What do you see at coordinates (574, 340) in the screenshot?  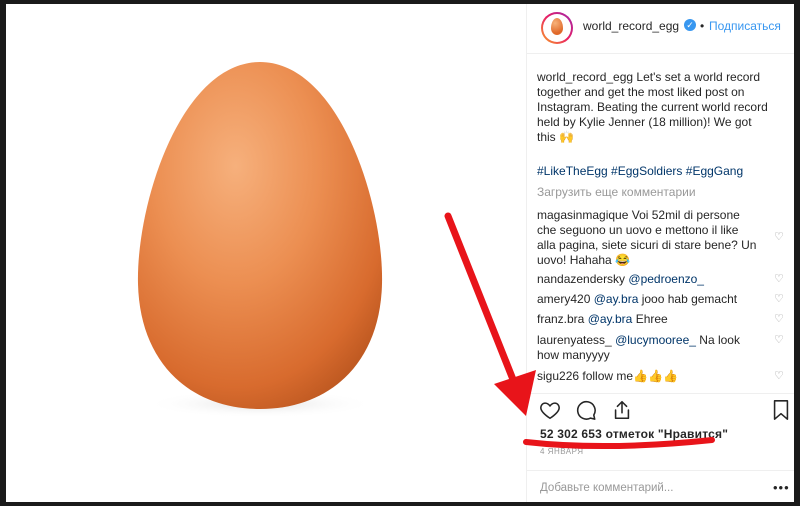 I see `comment-username: laurenyatess_` at bounding box center [574, 340].